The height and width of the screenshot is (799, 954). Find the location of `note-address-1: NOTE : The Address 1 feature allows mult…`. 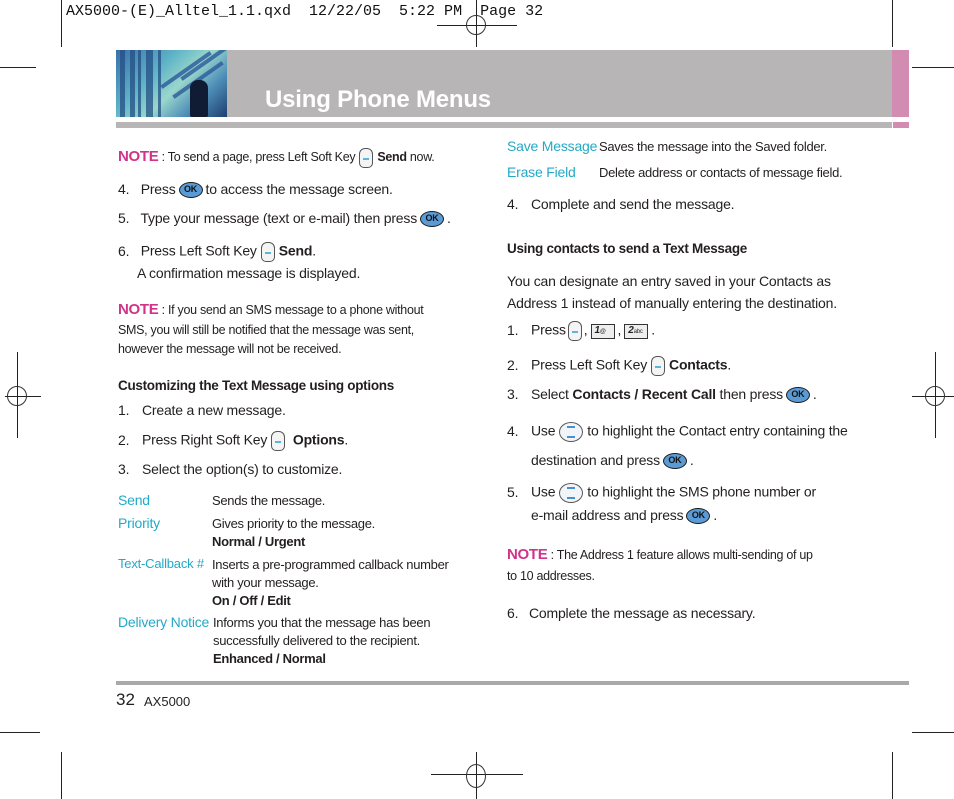

note-address-1: NOTE : The Address 1 feature allows mult… is located at coordinates (660, 564).